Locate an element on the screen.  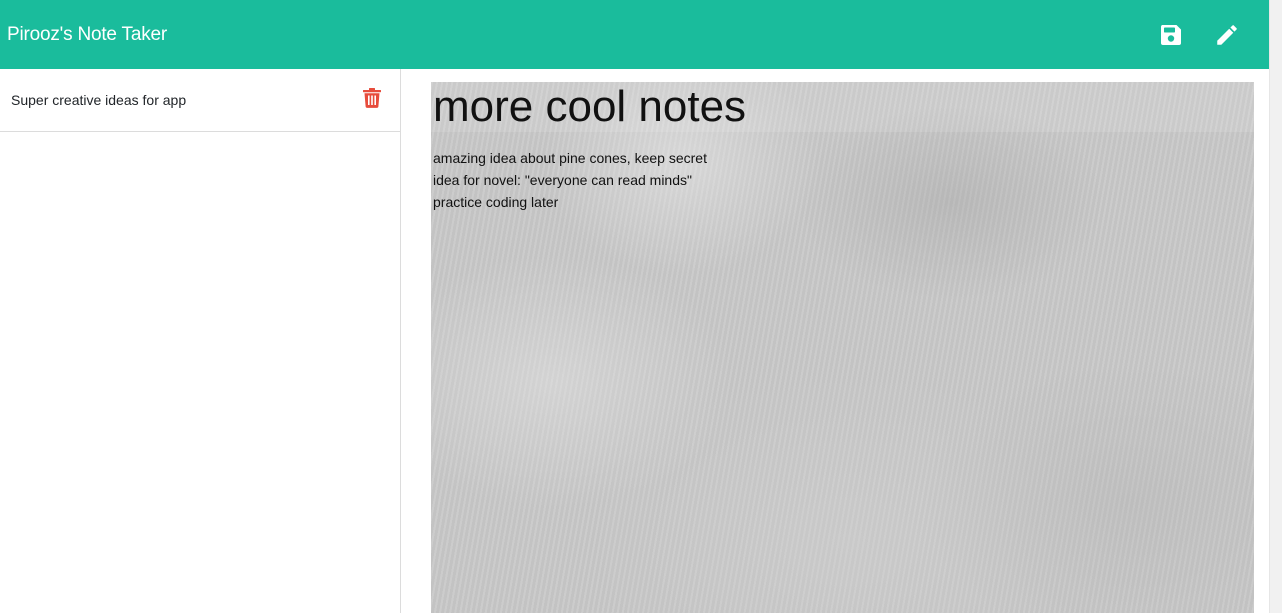
note-list-item-title: Super creative ideas for app is located at coordinates (98, 100).